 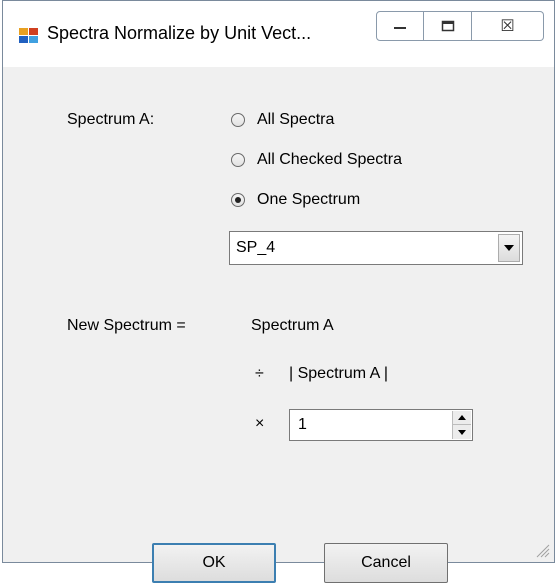 What do you see at coordinates (302, 425) in the screenshot?
I see `factor-value: 1` at bounding box center [302, 425].